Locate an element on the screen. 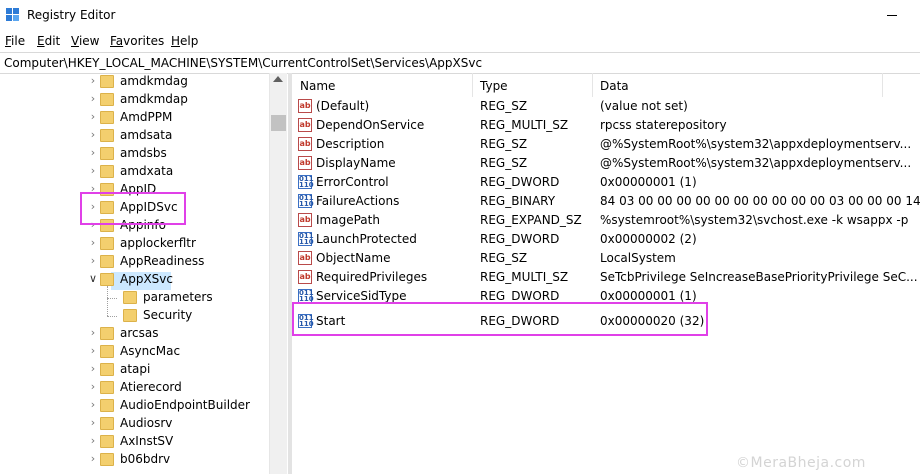  tree-item: › AmdPPM is located at coordinates (134, 118).